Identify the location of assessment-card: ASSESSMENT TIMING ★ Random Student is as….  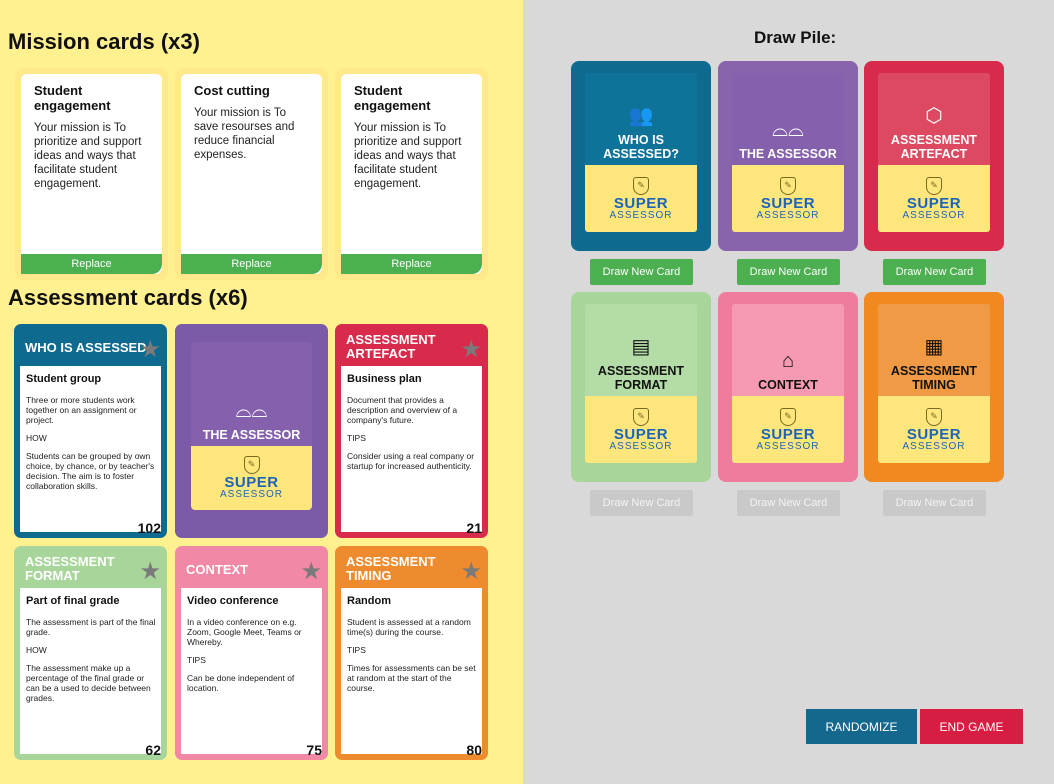
(411, 653).